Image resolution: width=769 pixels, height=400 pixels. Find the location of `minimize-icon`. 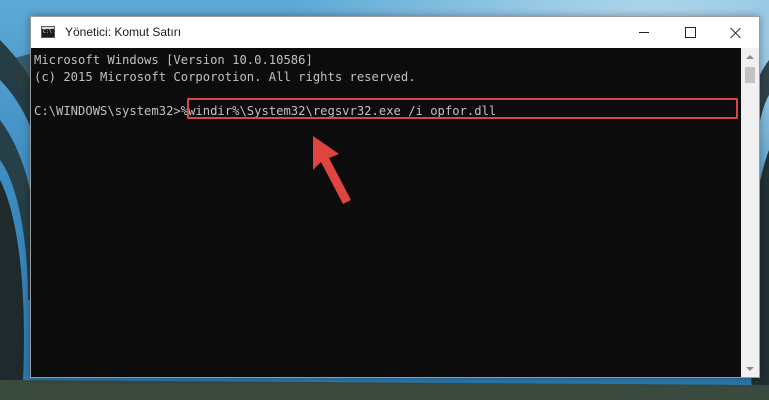

minimize-icon is located at coordinates (644, 32).